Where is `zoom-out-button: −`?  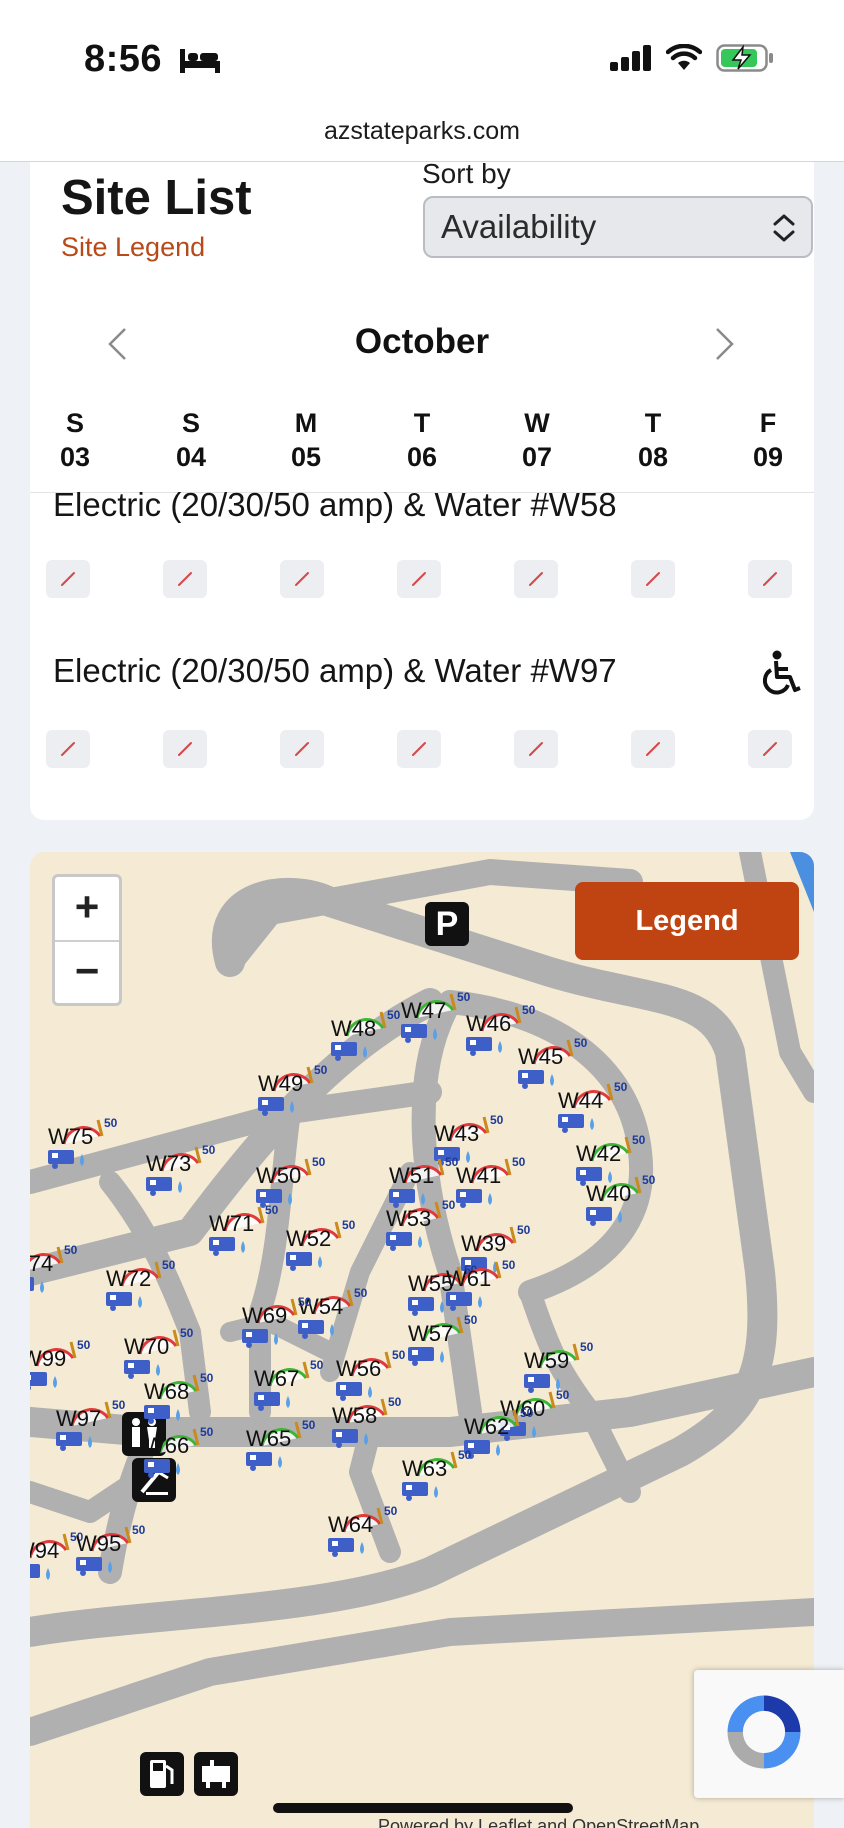
zoom-out-button: − is located at coordinates (87, 972).